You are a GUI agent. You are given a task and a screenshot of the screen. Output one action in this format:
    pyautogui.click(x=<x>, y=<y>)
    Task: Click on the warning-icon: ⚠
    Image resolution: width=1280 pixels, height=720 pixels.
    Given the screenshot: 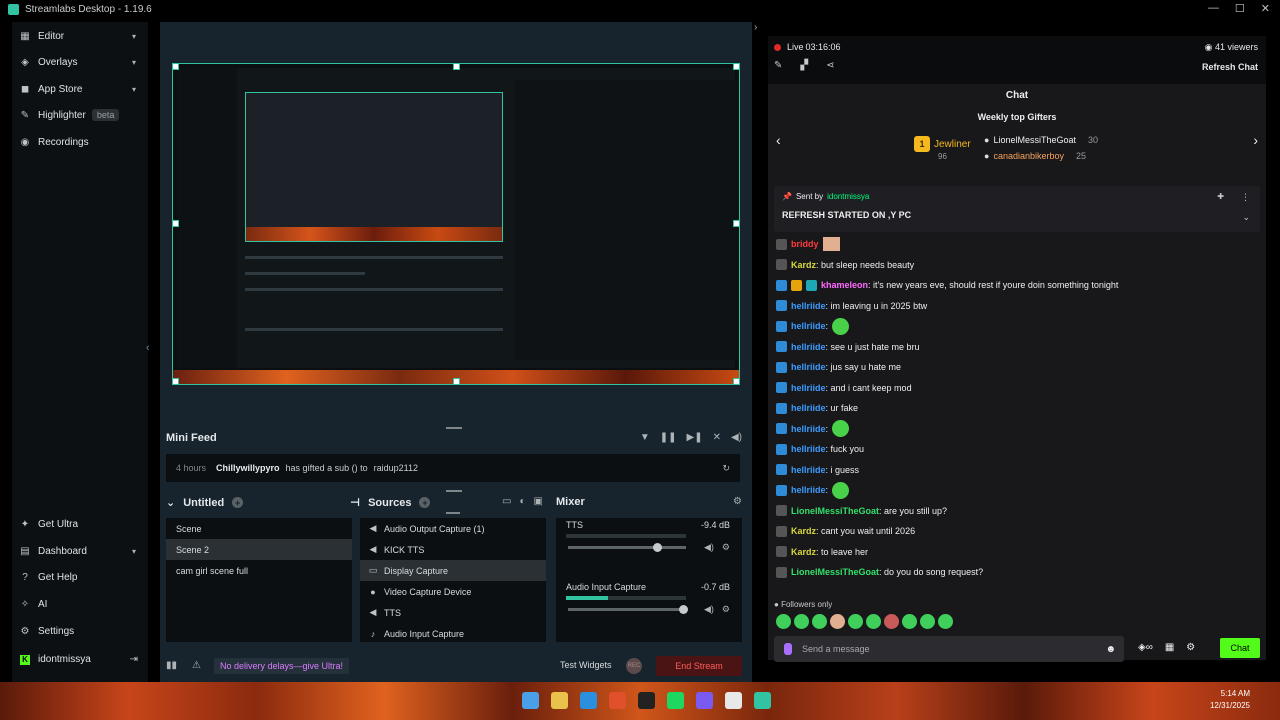 What is the action you would take?
    pyautogui.click(x=196, y=665)
    